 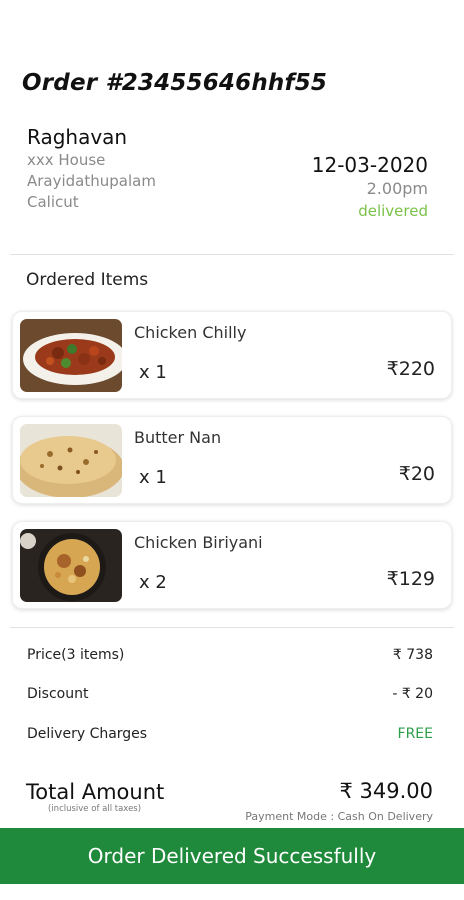 I want to click on item-price: ₹220, so click(x=410, y=369).